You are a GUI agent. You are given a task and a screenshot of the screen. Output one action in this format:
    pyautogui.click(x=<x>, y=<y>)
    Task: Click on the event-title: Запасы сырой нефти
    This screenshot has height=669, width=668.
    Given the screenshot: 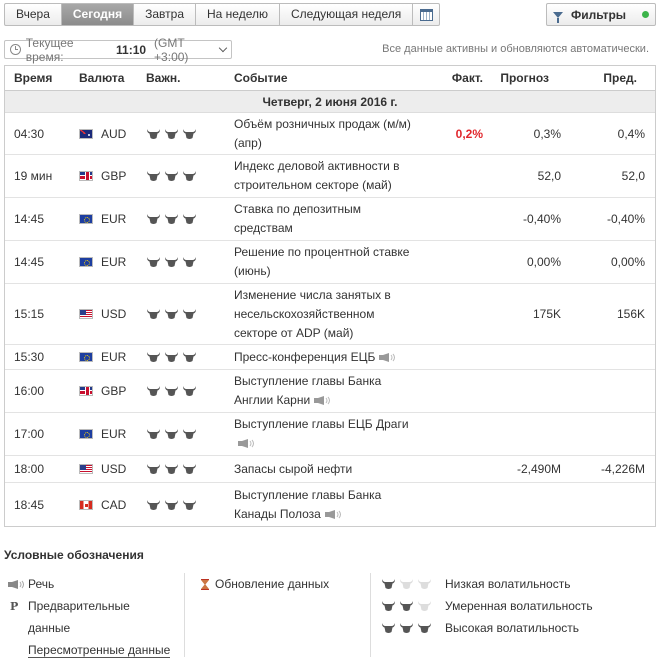 What is the action you would take?
    pyautogui.click(x=293, y=469)
    